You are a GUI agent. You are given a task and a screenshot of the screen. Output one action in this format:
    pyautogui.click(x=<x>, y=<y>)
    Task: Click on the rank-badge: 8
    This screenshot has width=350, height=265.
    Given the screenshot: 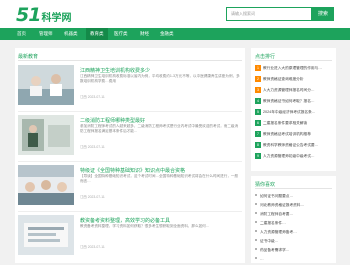 What is the action you would take?
    pyautogui.click(x=258, y=145)
    